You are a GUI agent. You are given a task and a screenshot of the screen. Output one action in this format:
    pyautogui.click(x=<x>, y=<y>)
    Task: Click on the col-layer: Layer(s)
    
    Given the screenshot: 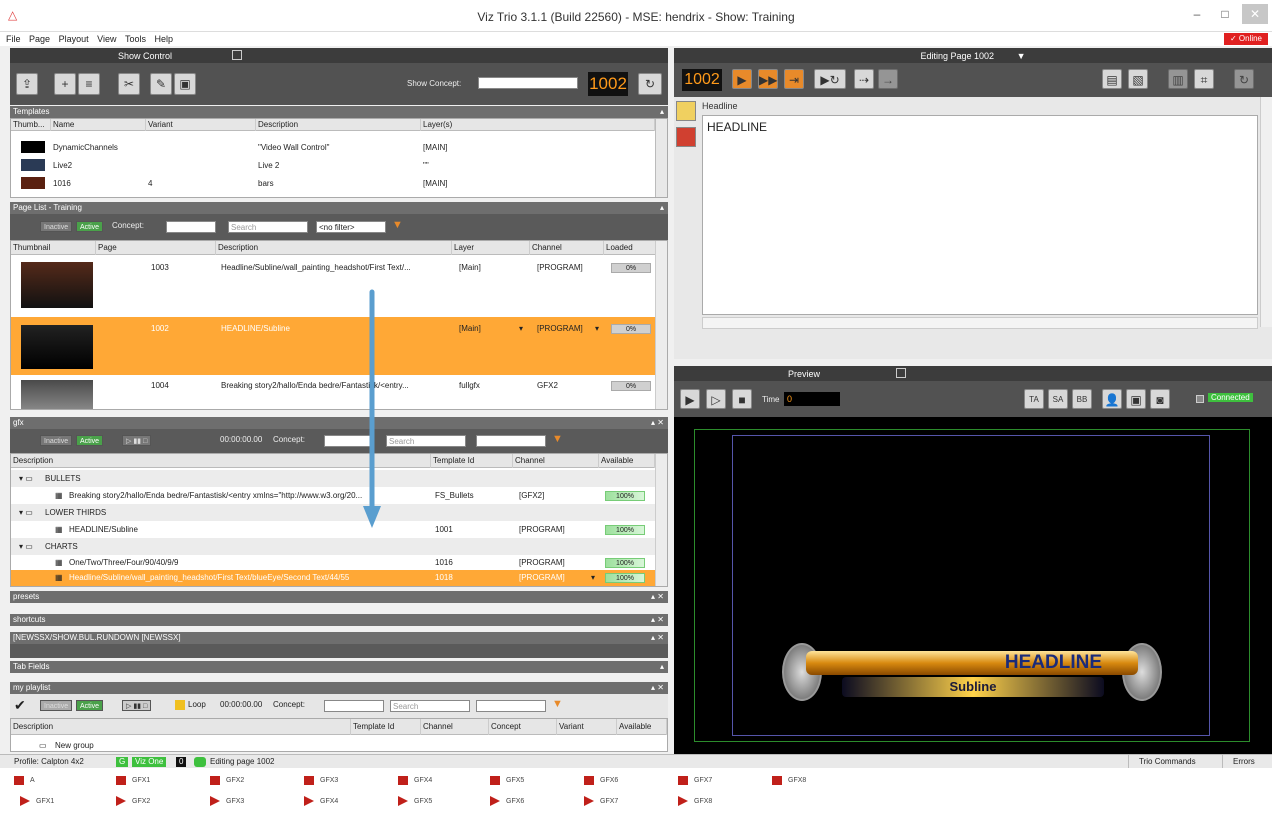 What is the action you would take?
    pyautogui.click(x=538, y=125)
    